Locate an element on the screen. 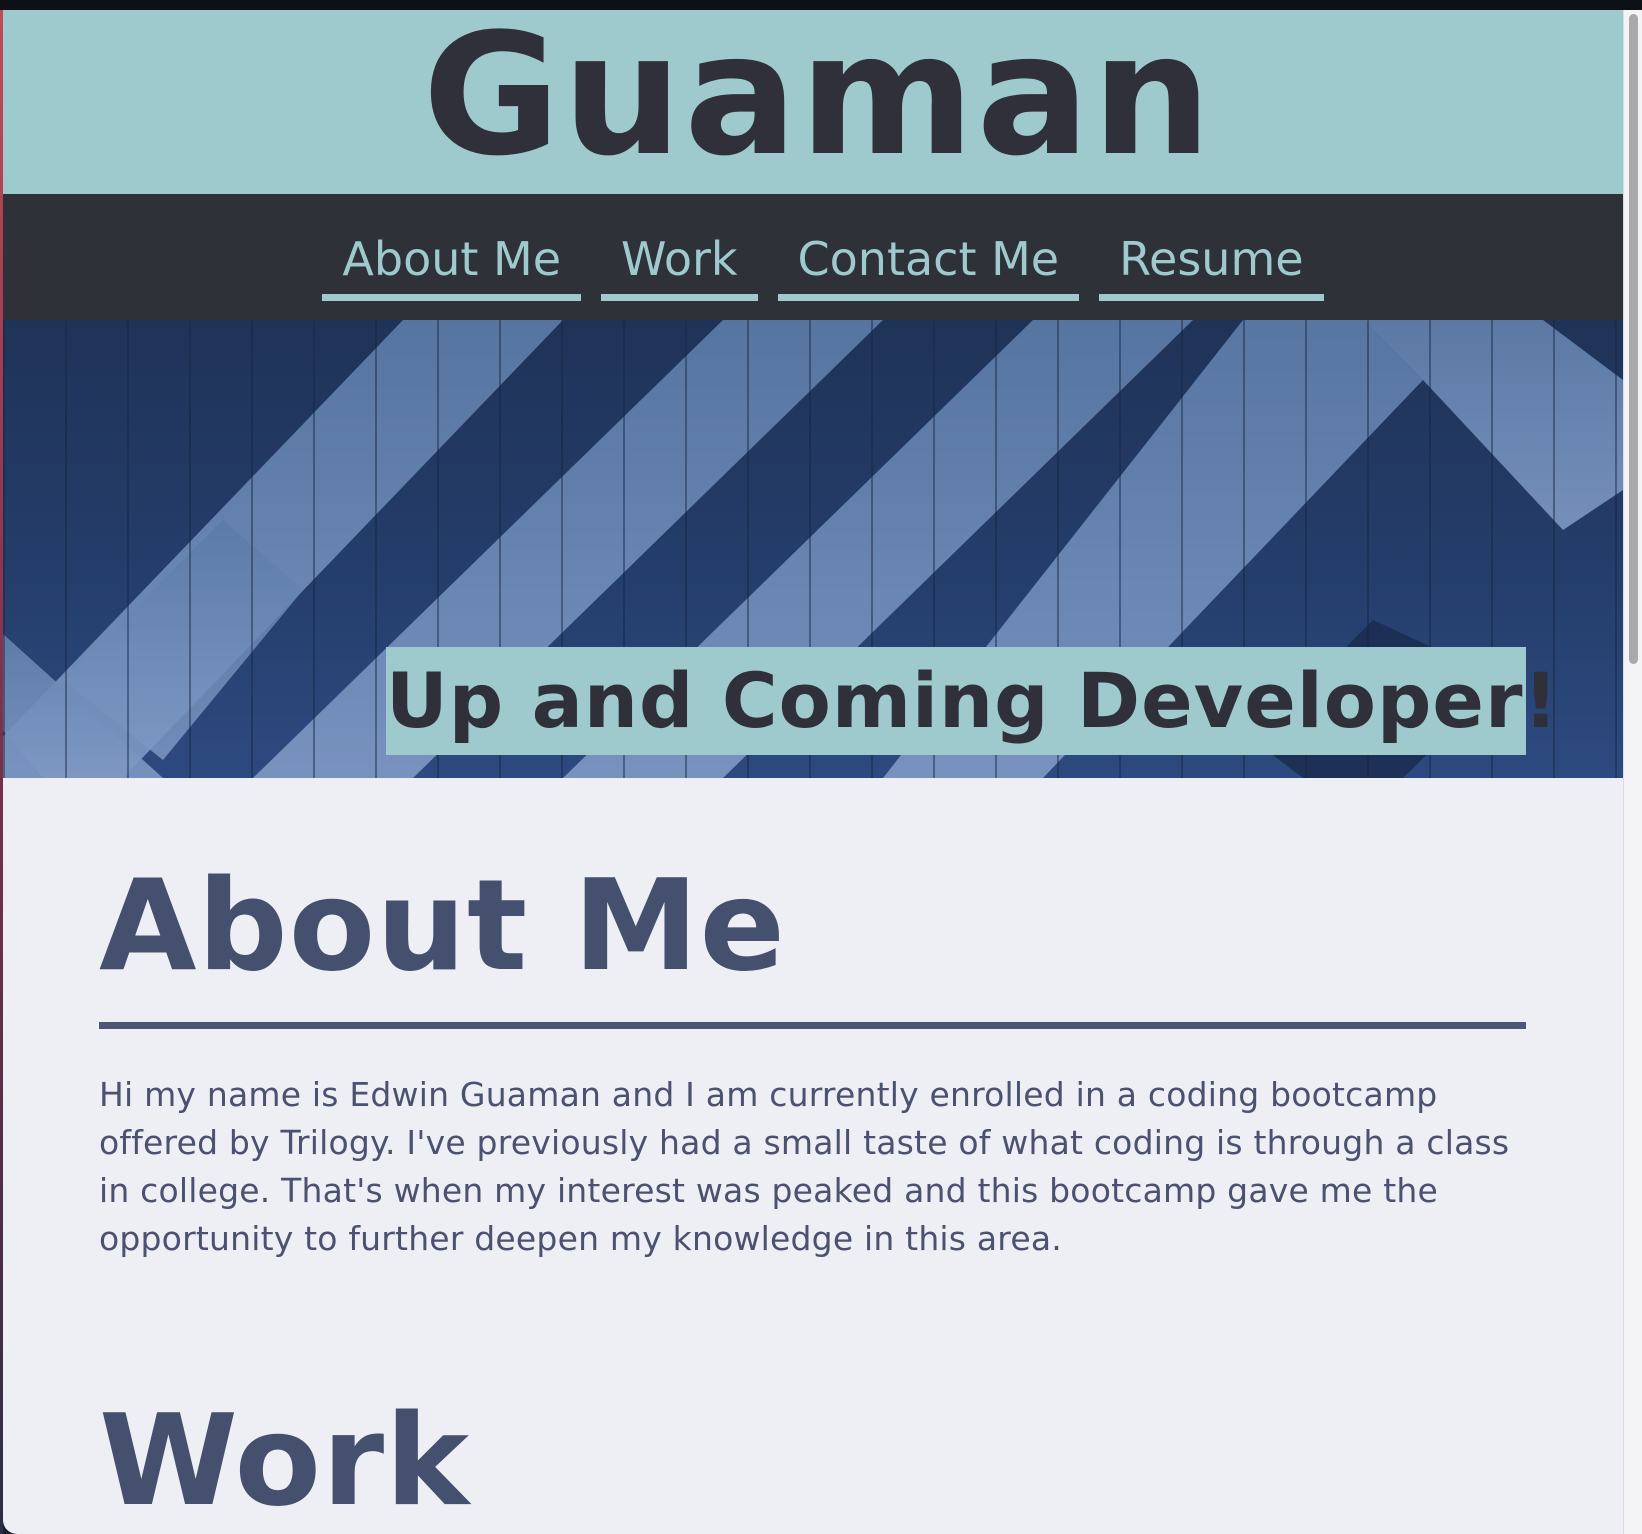 The height and width of the screenshot is (1534, 1642). site-title: Guaman is located at coordinates (818, 101).